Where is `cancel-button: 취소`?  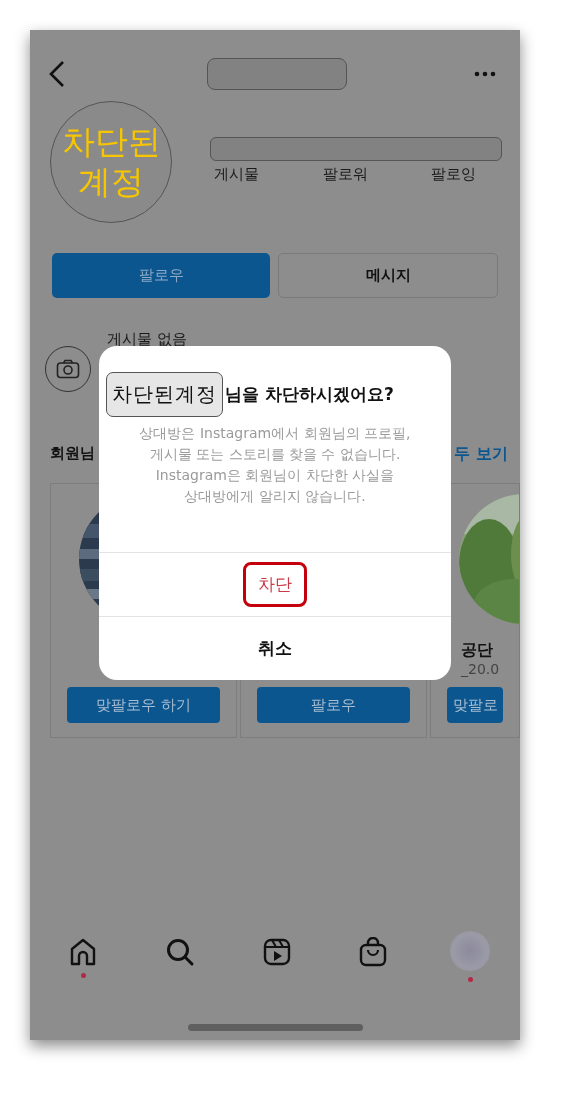
cancel-button: 취소 is located at coordinates (275, 648).